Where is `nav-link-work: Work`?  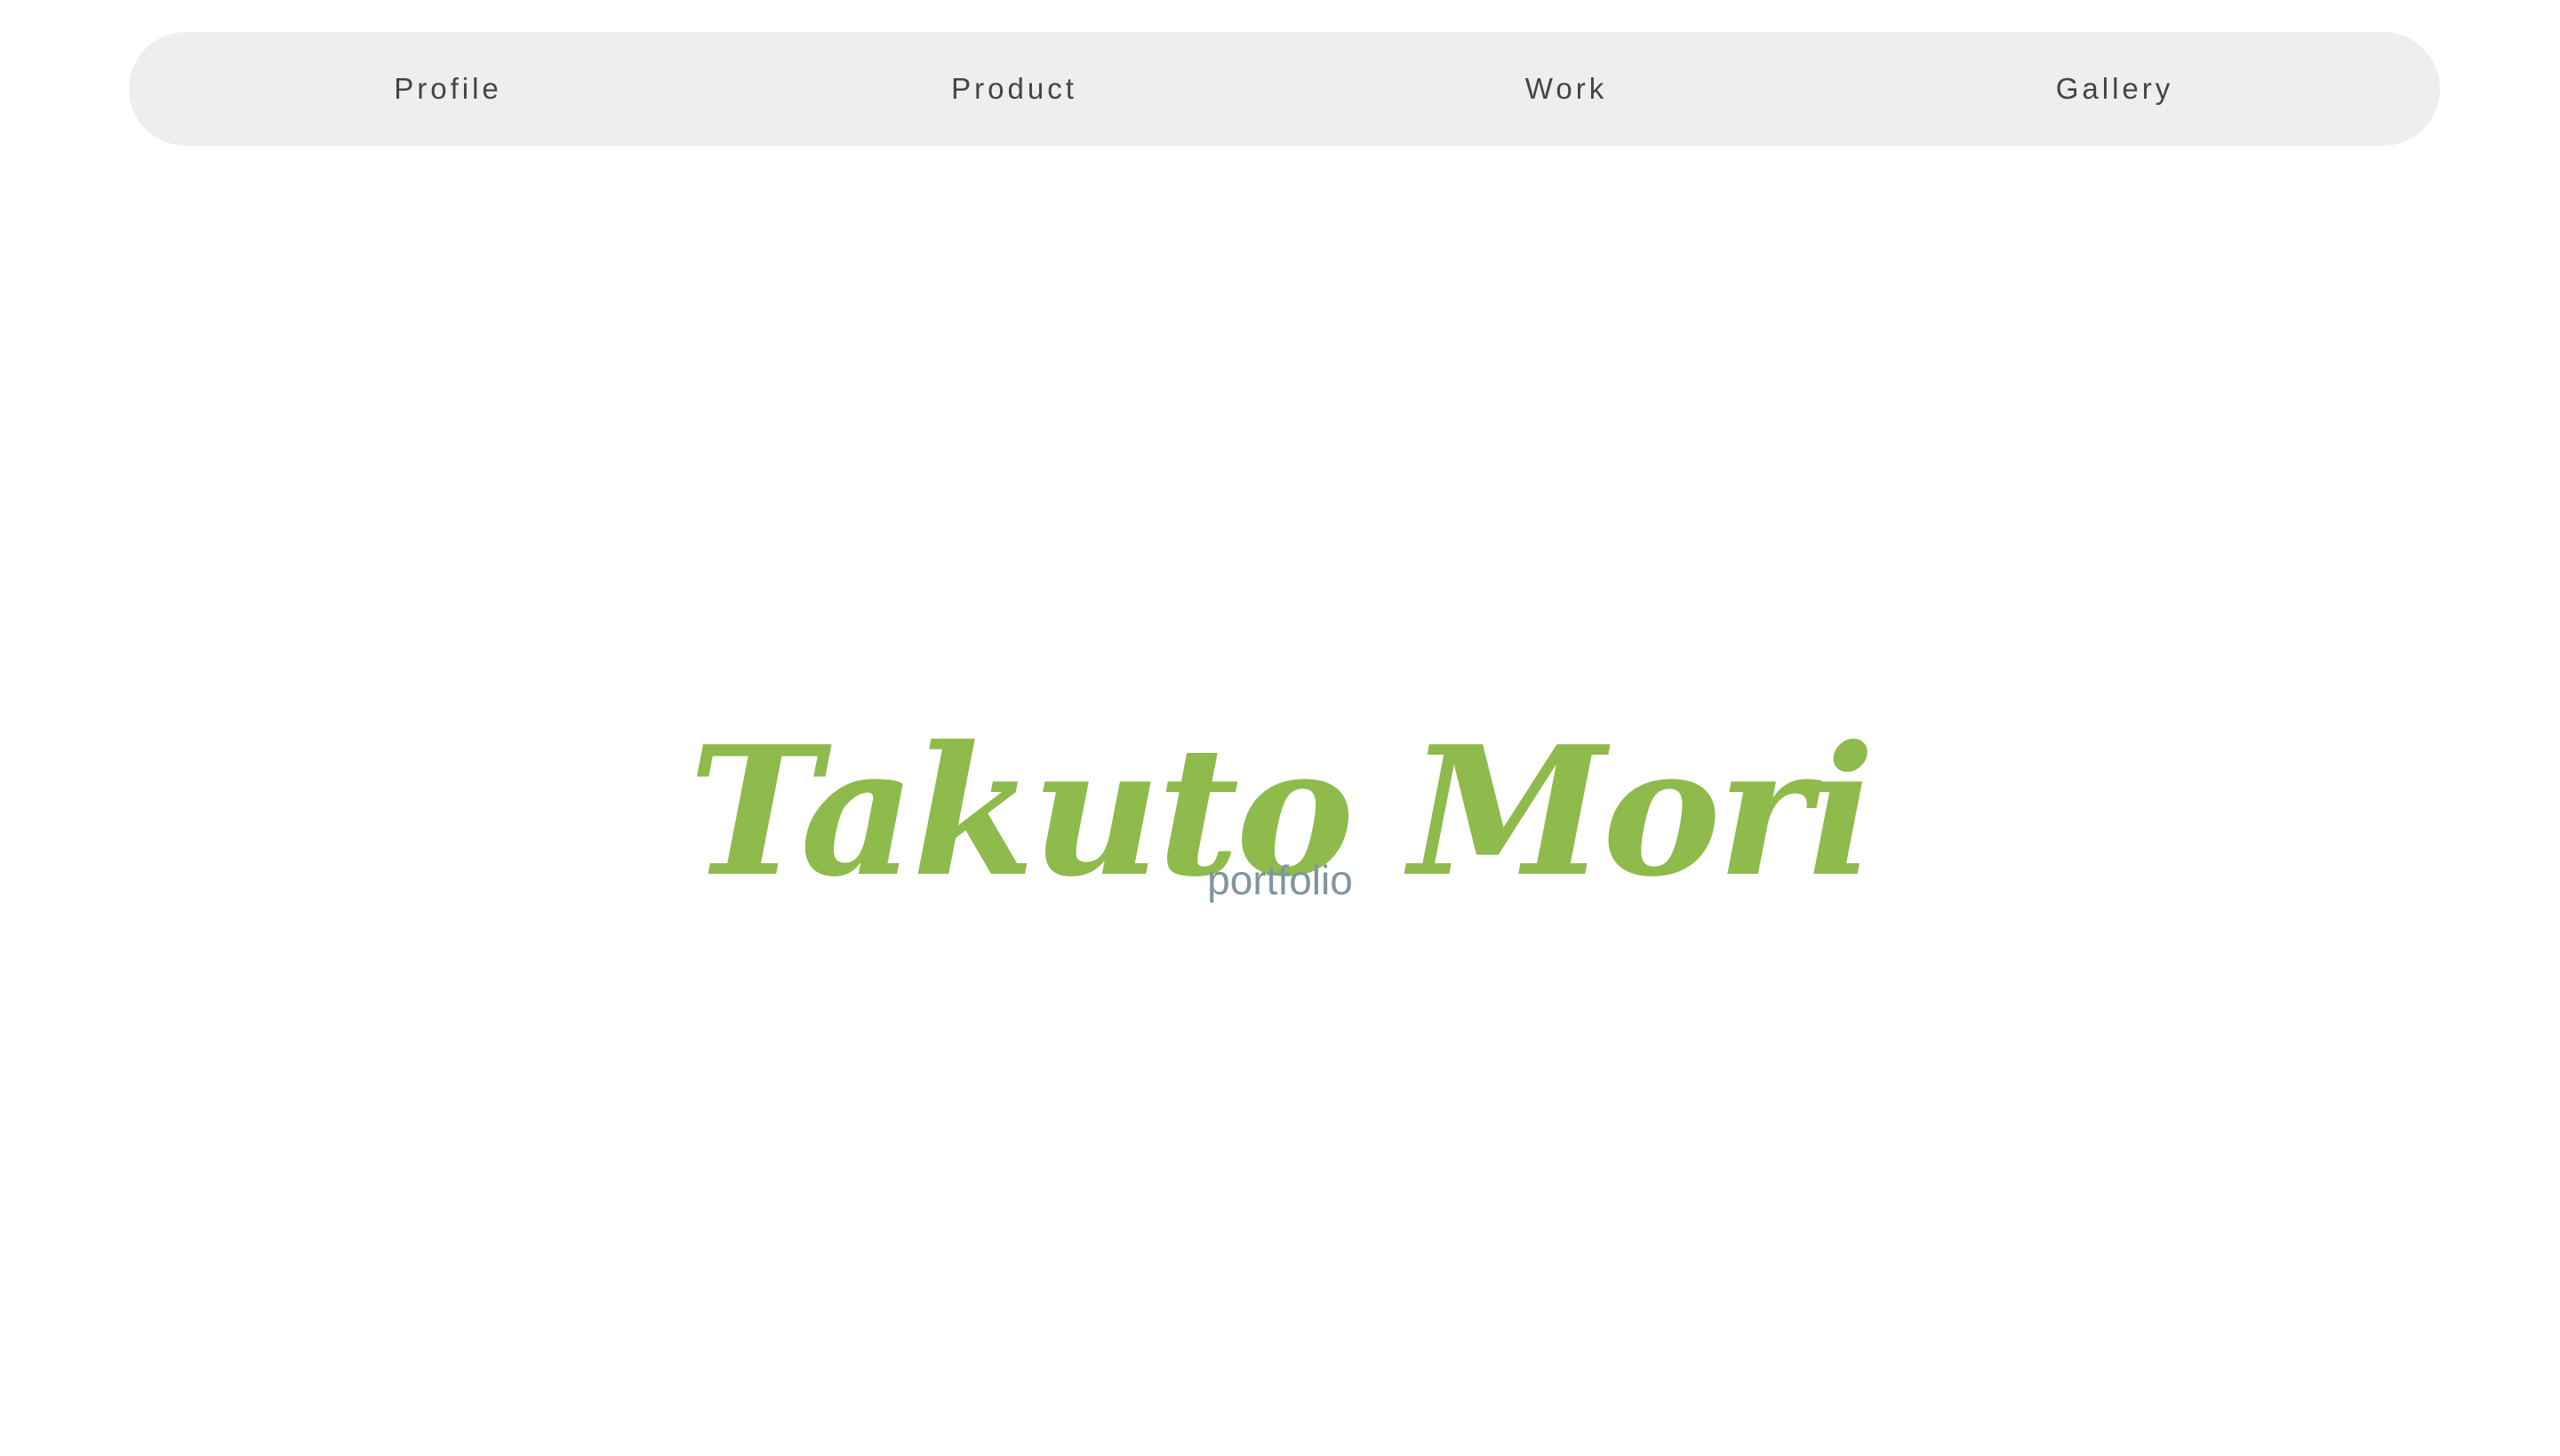
nav-link-work: Work is located at coordinates (1566, 89).